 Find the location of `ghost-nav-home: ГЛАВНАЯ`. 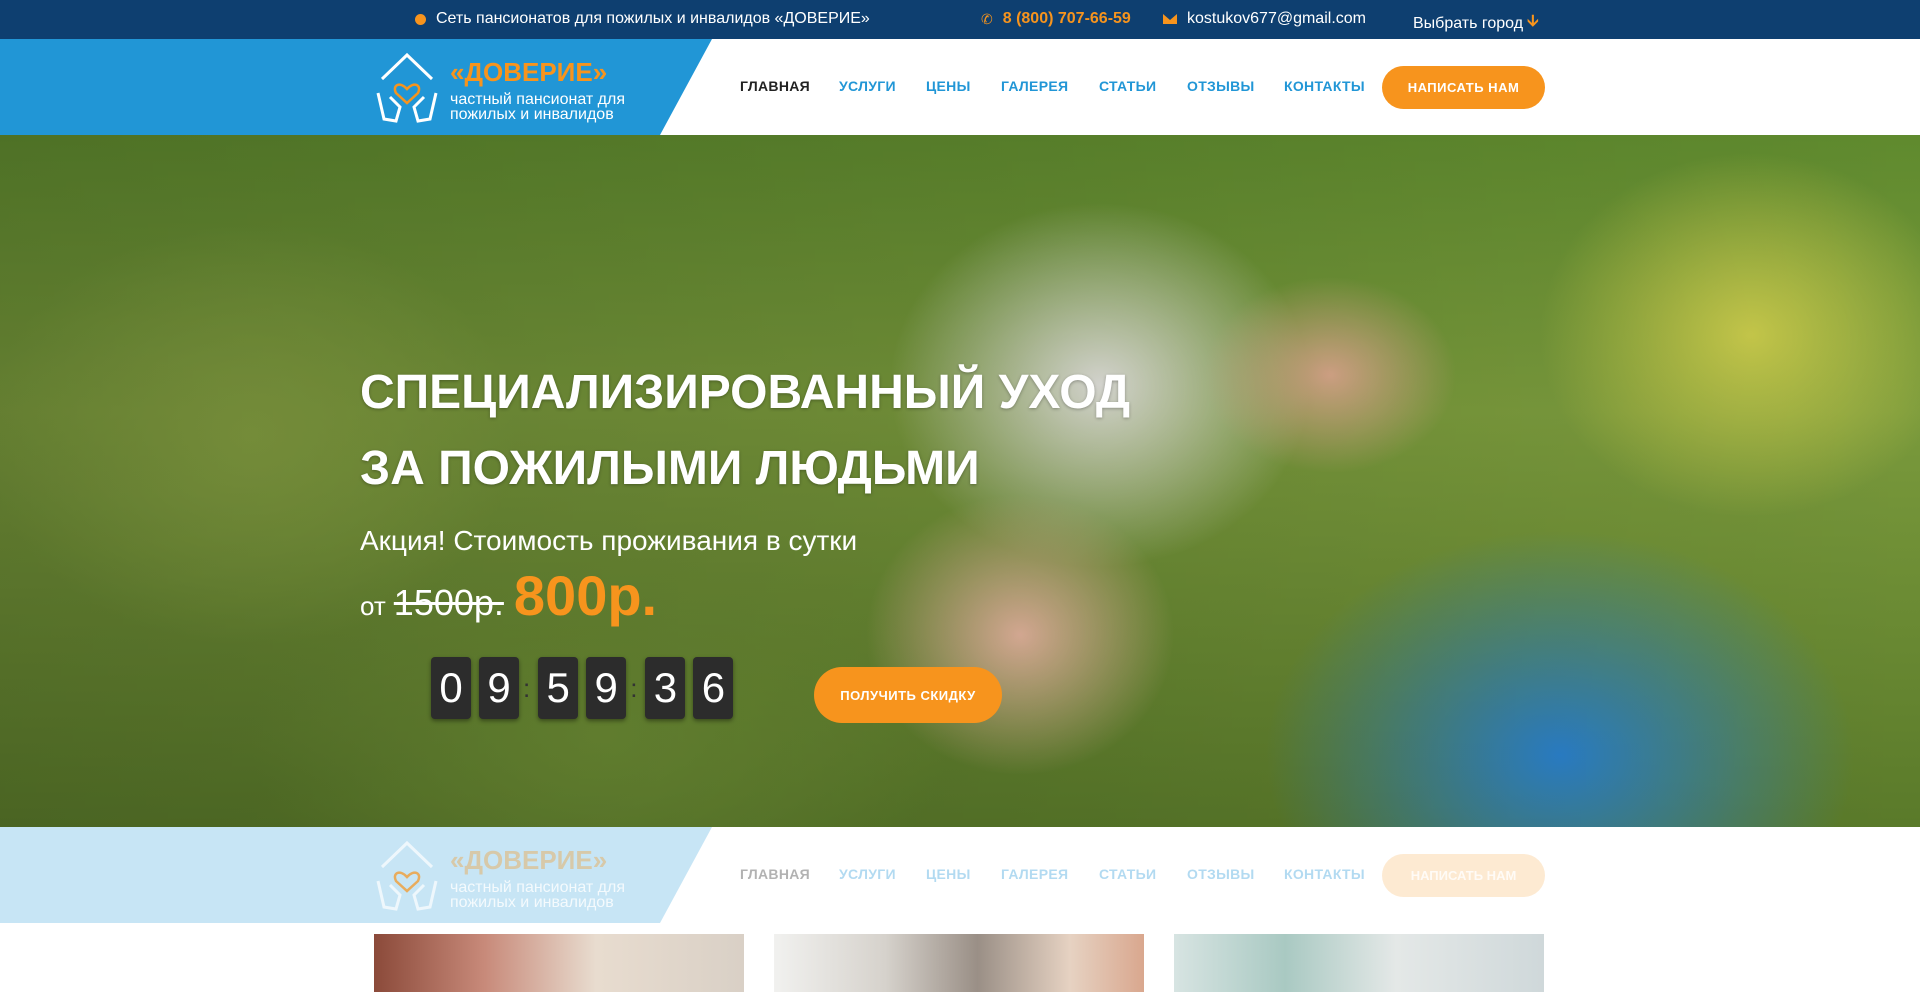

ghost-nav-home: ГЛАВНАЯ is located at coordinates (775, 874).